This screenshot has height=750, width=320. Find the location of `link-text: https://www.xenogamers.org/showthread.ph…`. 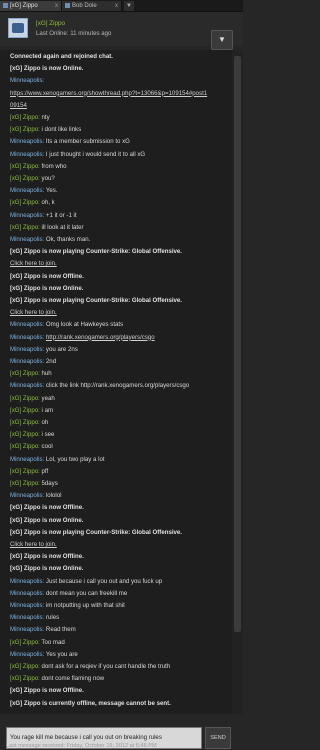

link-text: https://www.xenogamers.org/showthread.ph… is located at coordinates (108, 93).